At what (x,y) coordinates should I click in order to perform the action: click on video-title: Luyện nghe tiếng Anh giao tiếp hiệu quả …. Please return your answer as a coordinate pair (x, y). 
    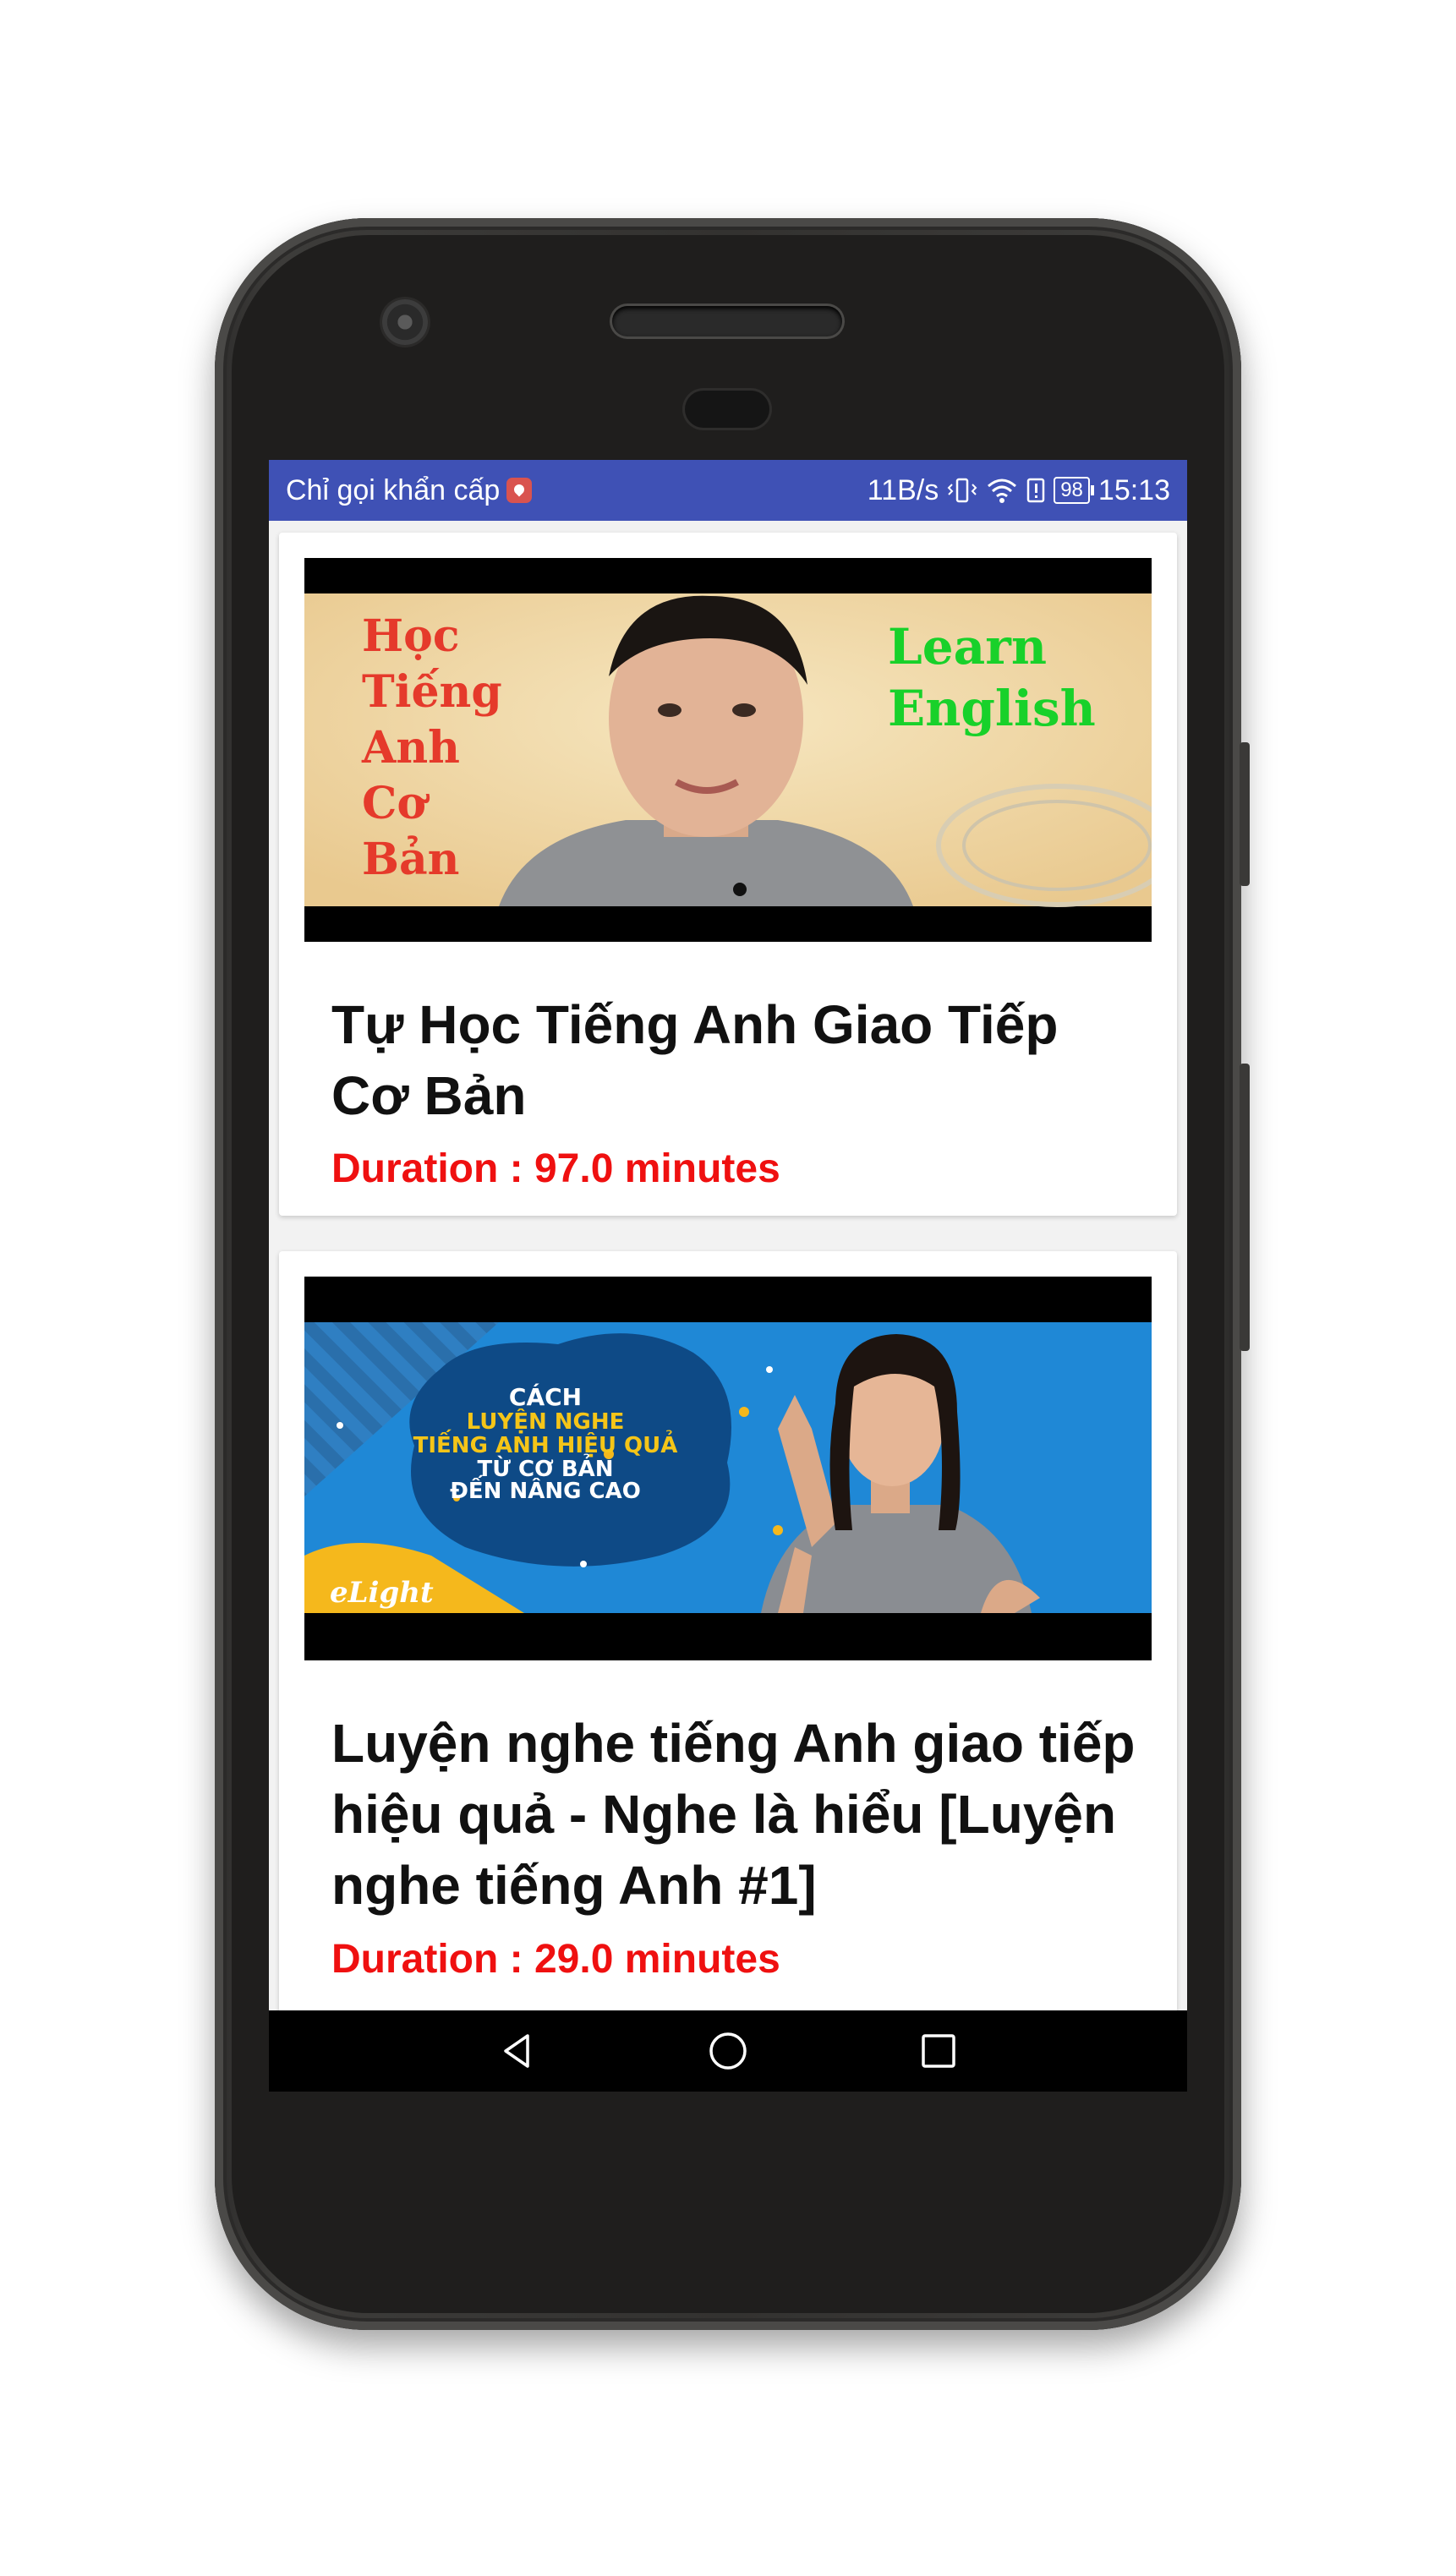
    Looking at the image, I should click on (737, 1814).